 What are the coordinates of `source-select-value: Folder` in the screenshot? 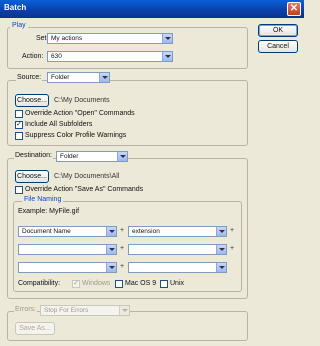 It's located at (60, 77).